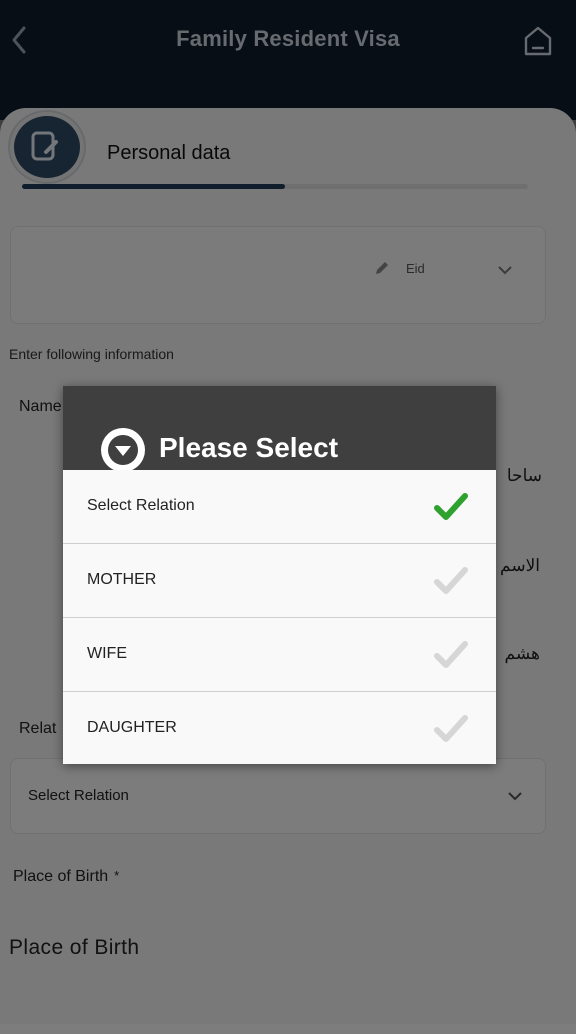 This screenshot has height=1034, width=576. I want to click on option-label: WIFE, so click(107, 653).